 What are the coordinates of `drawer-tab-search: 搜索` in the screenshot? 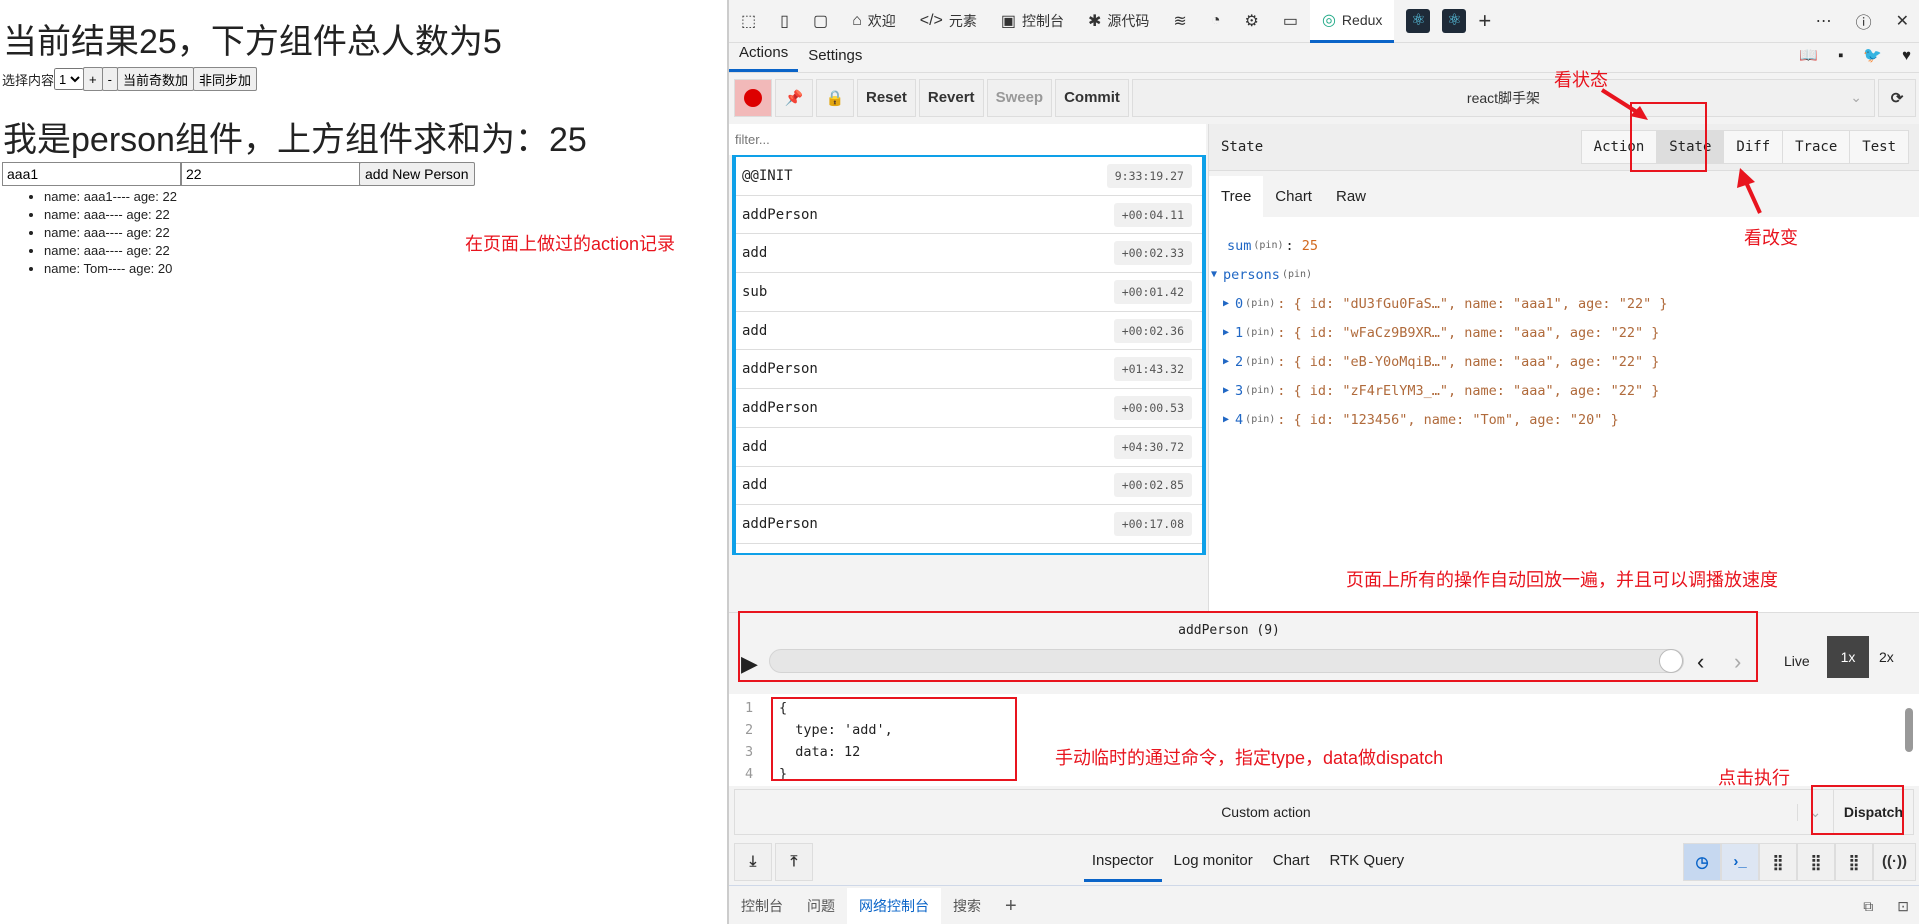 It's located at (967, 906).